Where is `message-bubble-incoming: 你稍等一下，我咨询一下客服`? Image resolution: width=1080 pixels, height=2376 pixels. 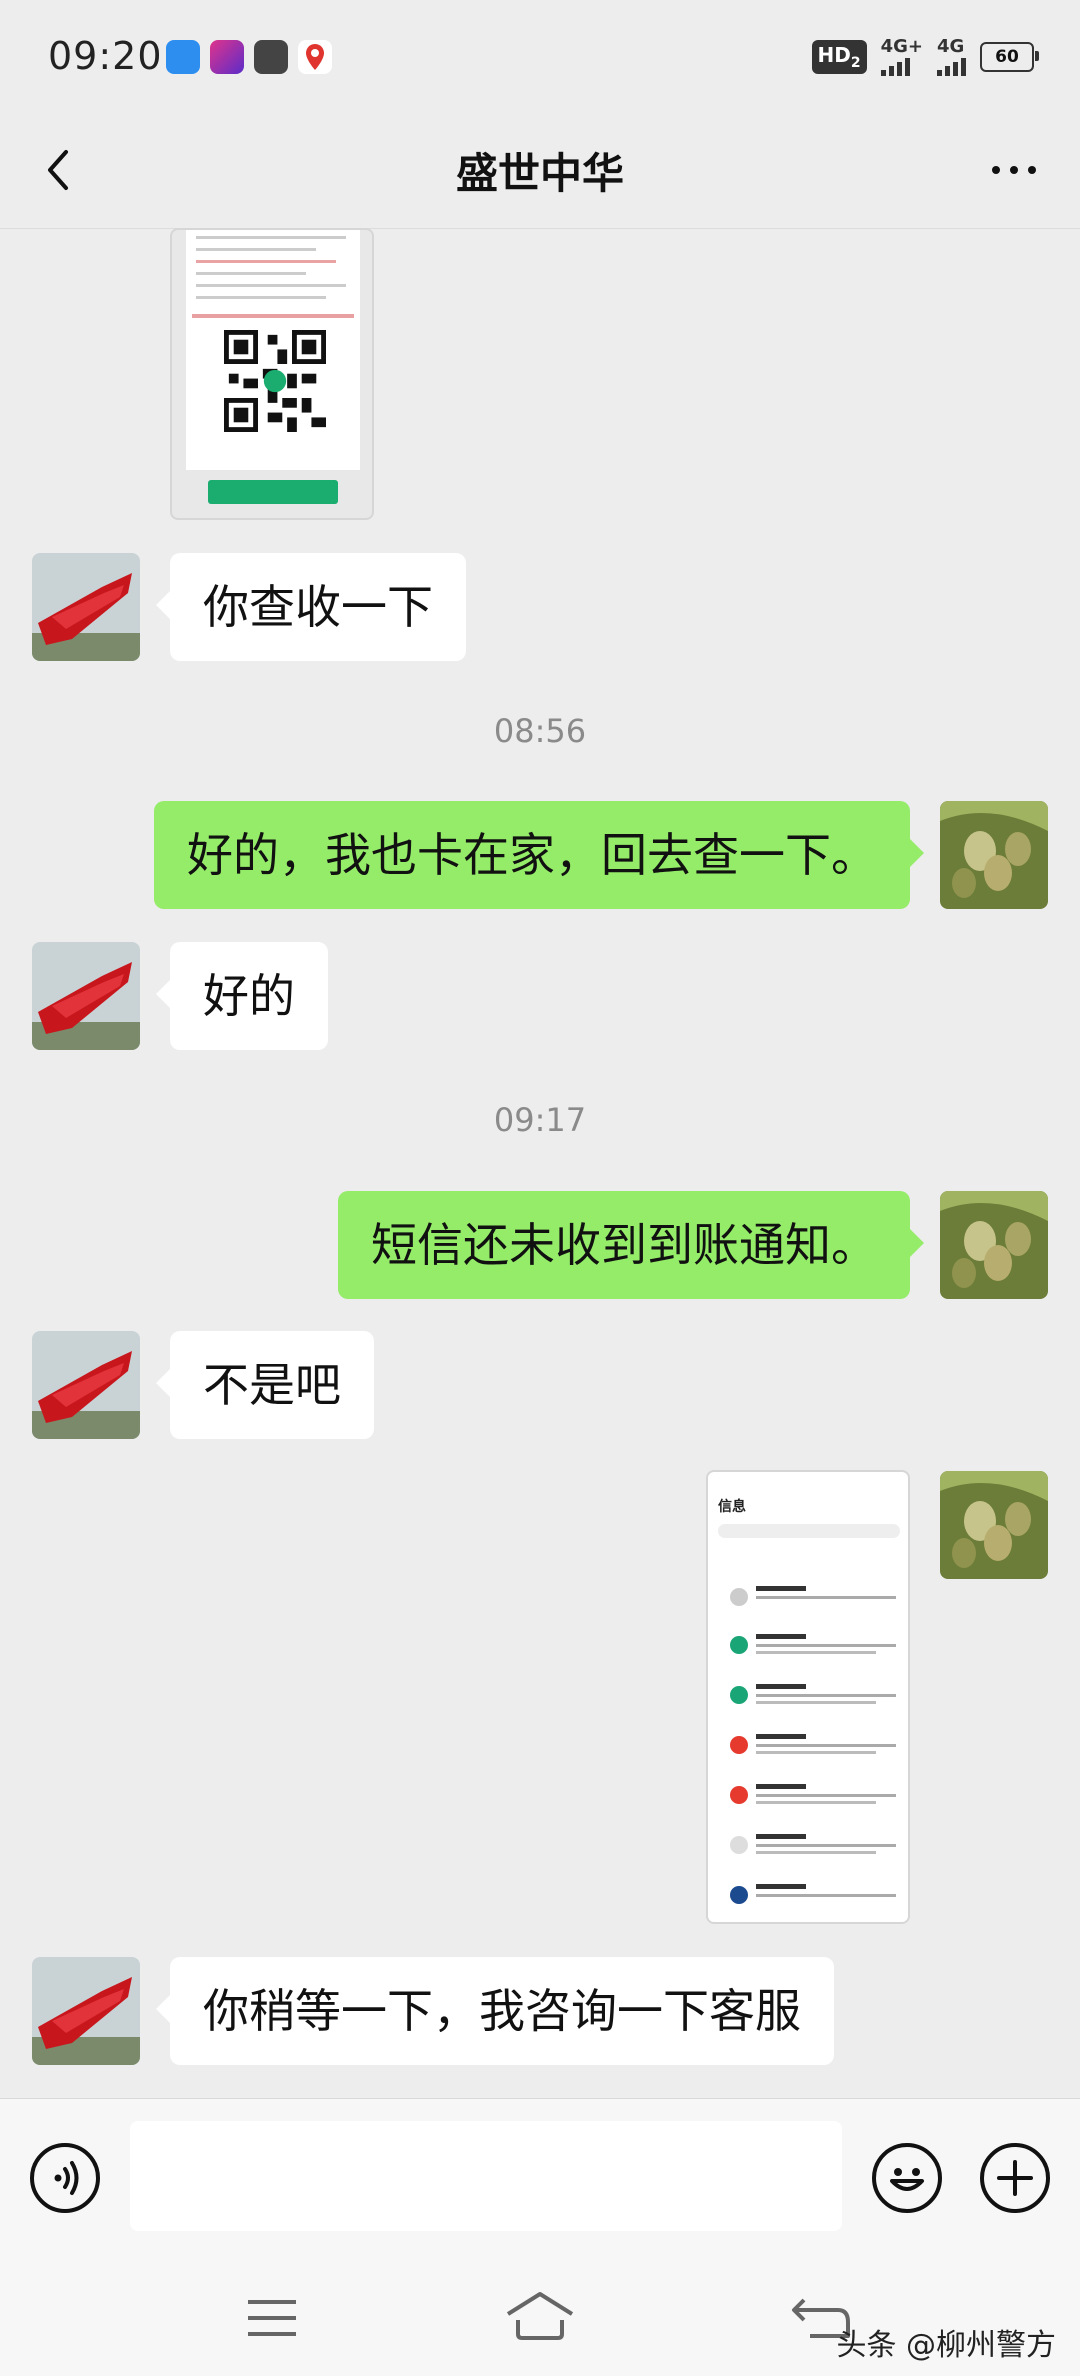
message-bubble-incoming: 你稍等一下，我咨询一下客服 is located at coordinates (495, 2011).